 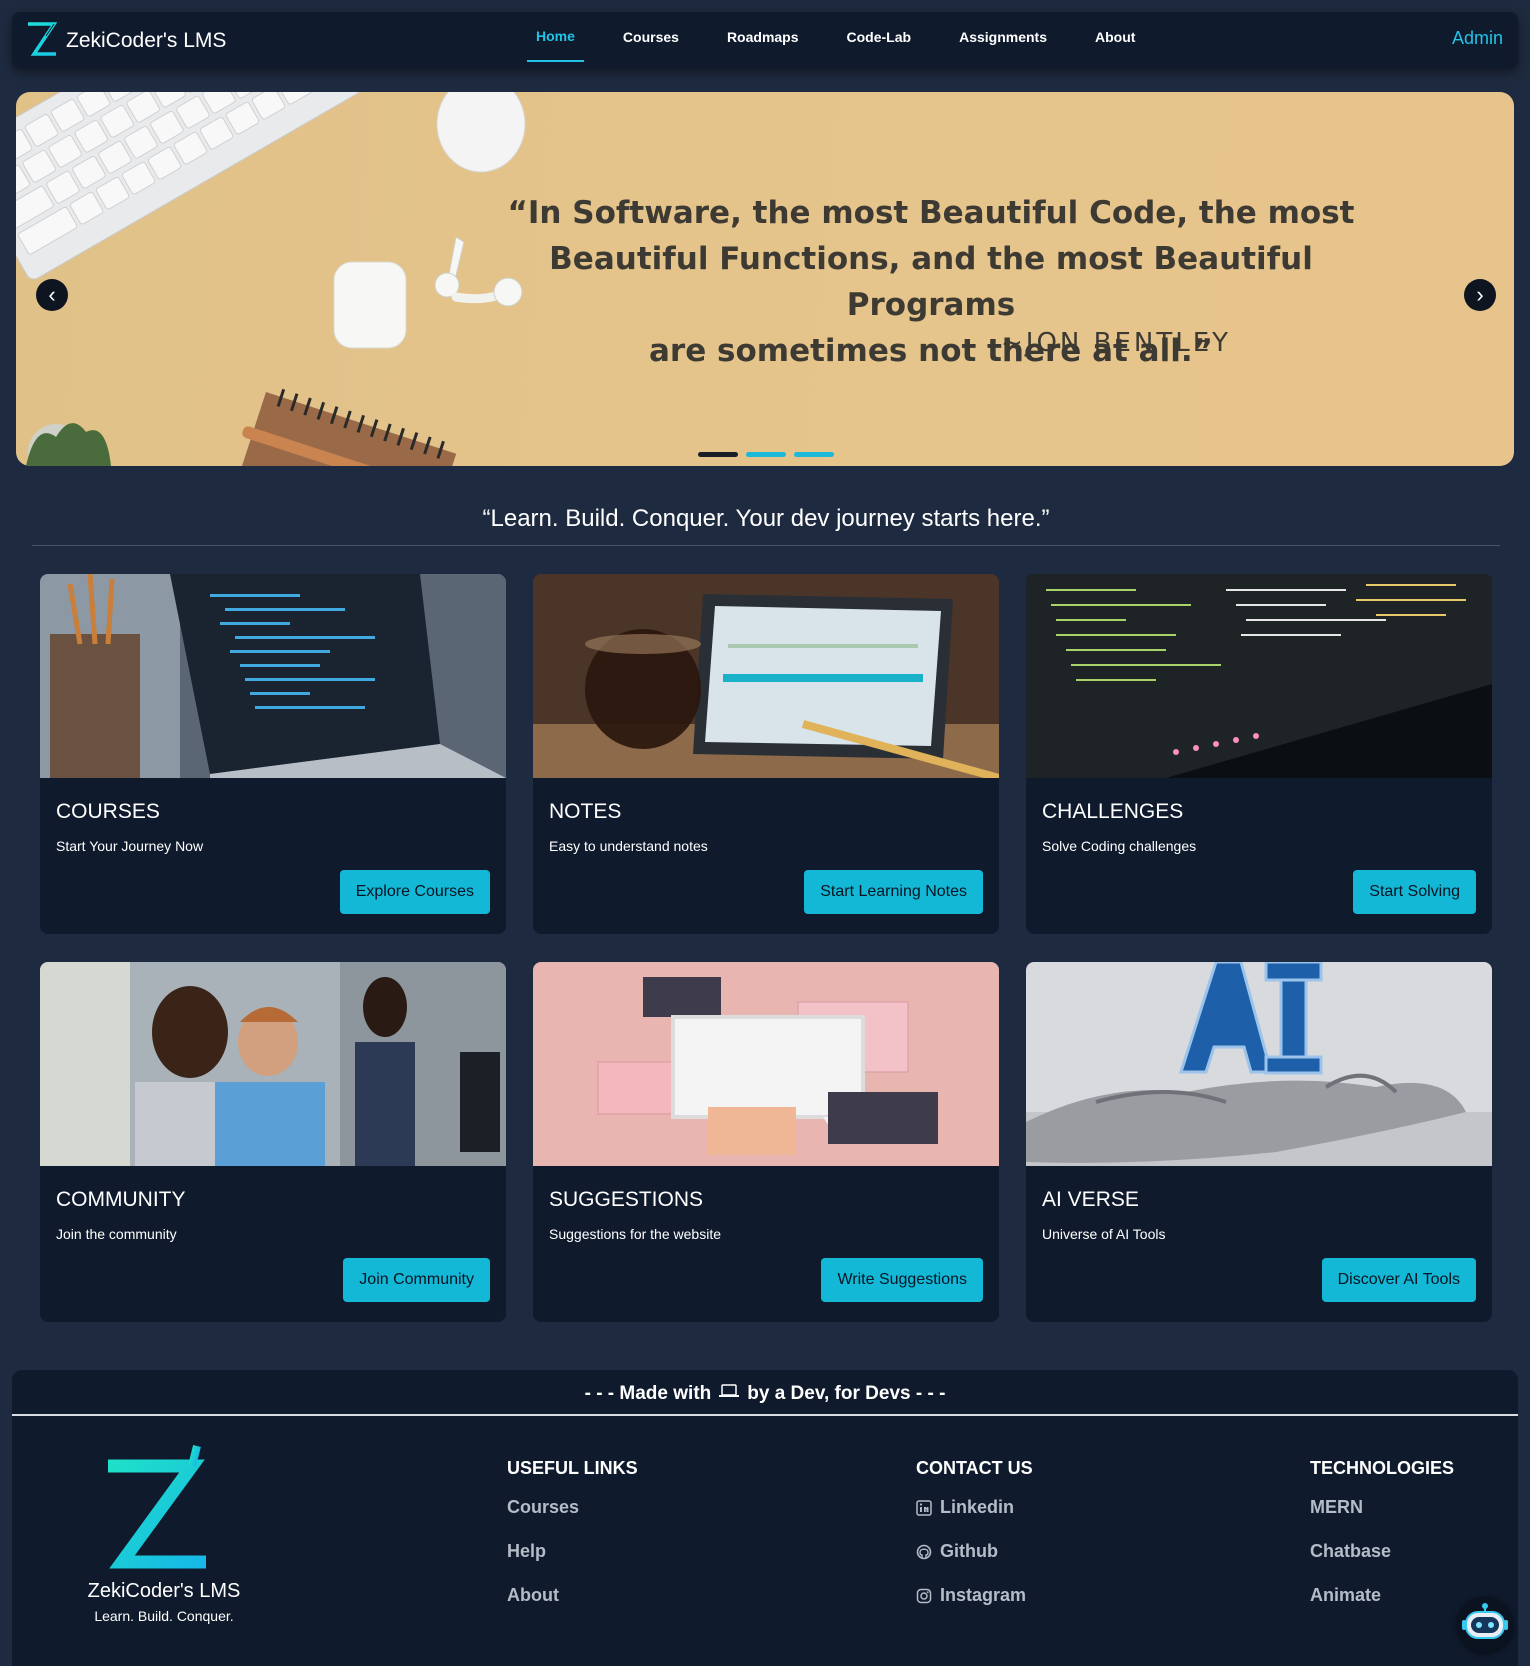 What do you see at coordinates (130, 846) in the screenshot?
I see `card-subtitle: Start Your Journey Now` at bounding box center [130, 846].